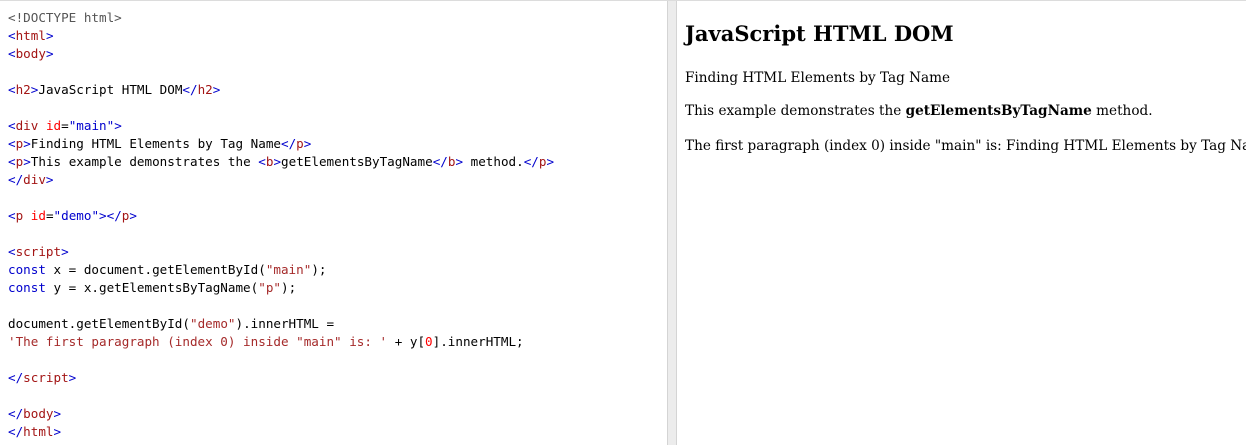  I want to click on result-paragraph-1: Finding HTML Elements by Tag Name, so click(818, 78).